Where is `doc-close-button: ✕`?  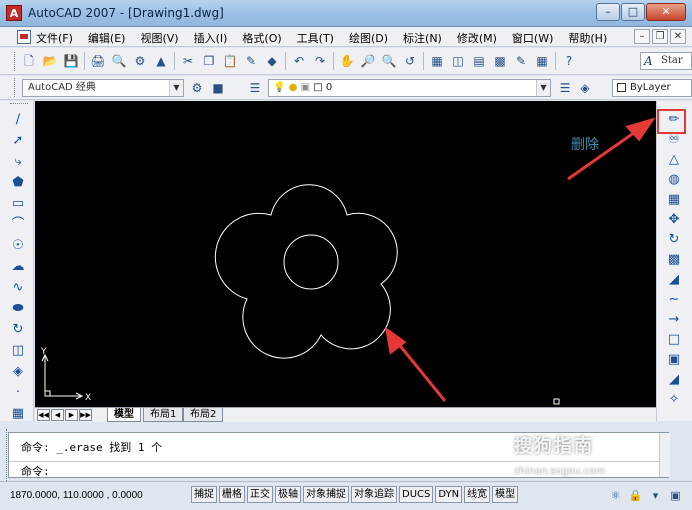 doc-close-button: ✕ is located at coordinates (678, 36).